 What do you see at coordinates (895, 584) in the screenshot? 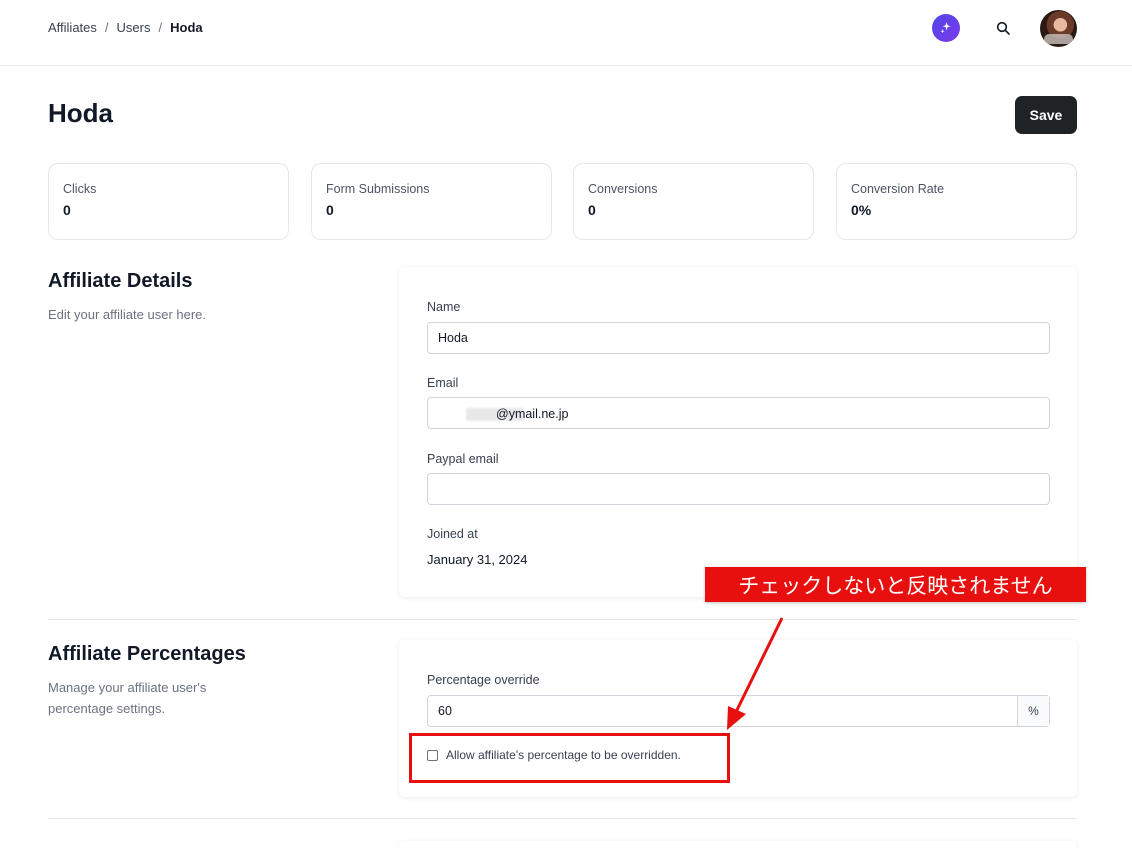
I see `annotation-callout: チェックしないと反映されません` at bounding box center [895, 584].